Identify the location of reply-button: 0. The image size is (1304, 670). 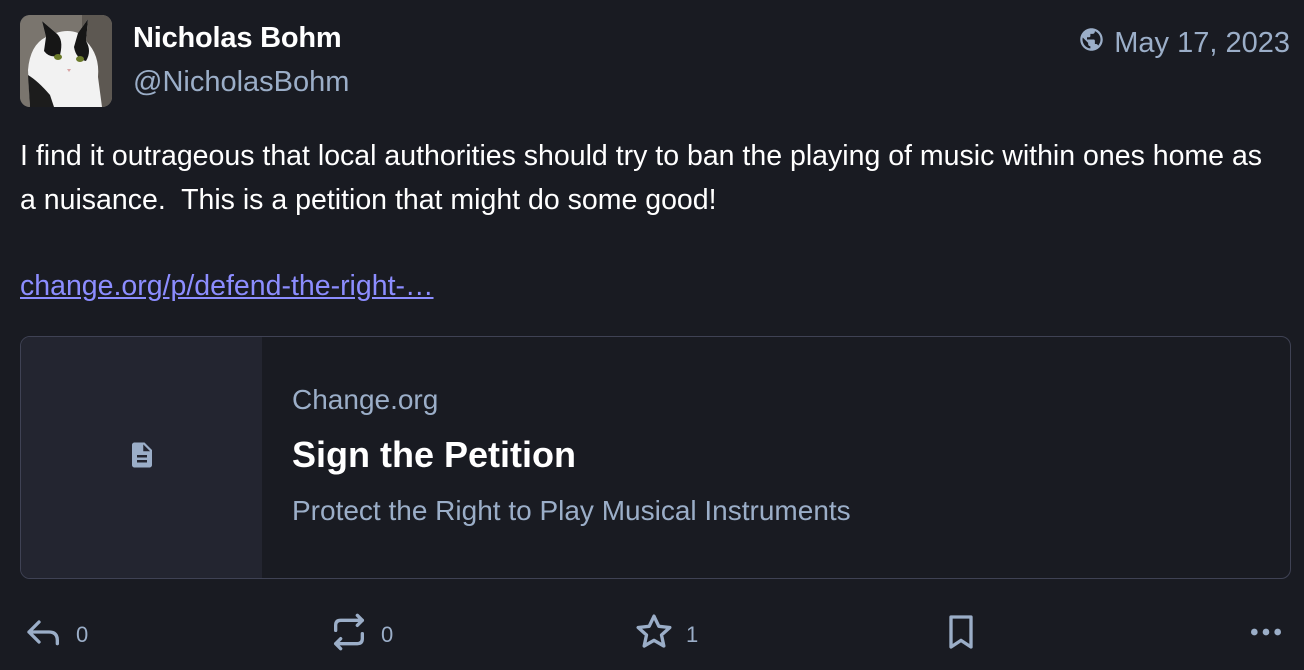
(56, 635).